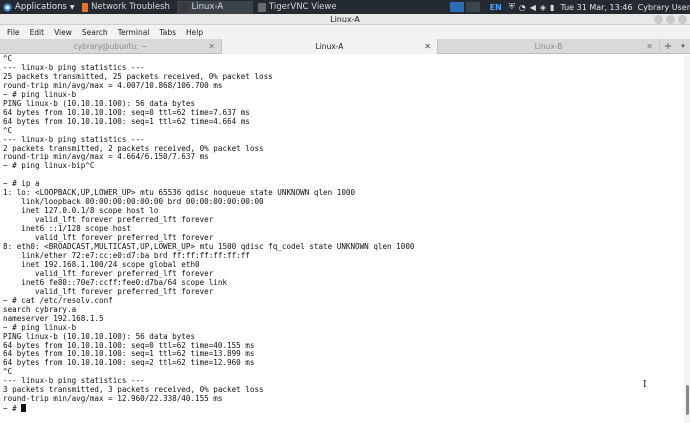 The image size is (690, 423). What do you see at coordinates (72, 7) in the screenshot?
I see `caret-down-icon: ▼` at bounding box center [72, 7].